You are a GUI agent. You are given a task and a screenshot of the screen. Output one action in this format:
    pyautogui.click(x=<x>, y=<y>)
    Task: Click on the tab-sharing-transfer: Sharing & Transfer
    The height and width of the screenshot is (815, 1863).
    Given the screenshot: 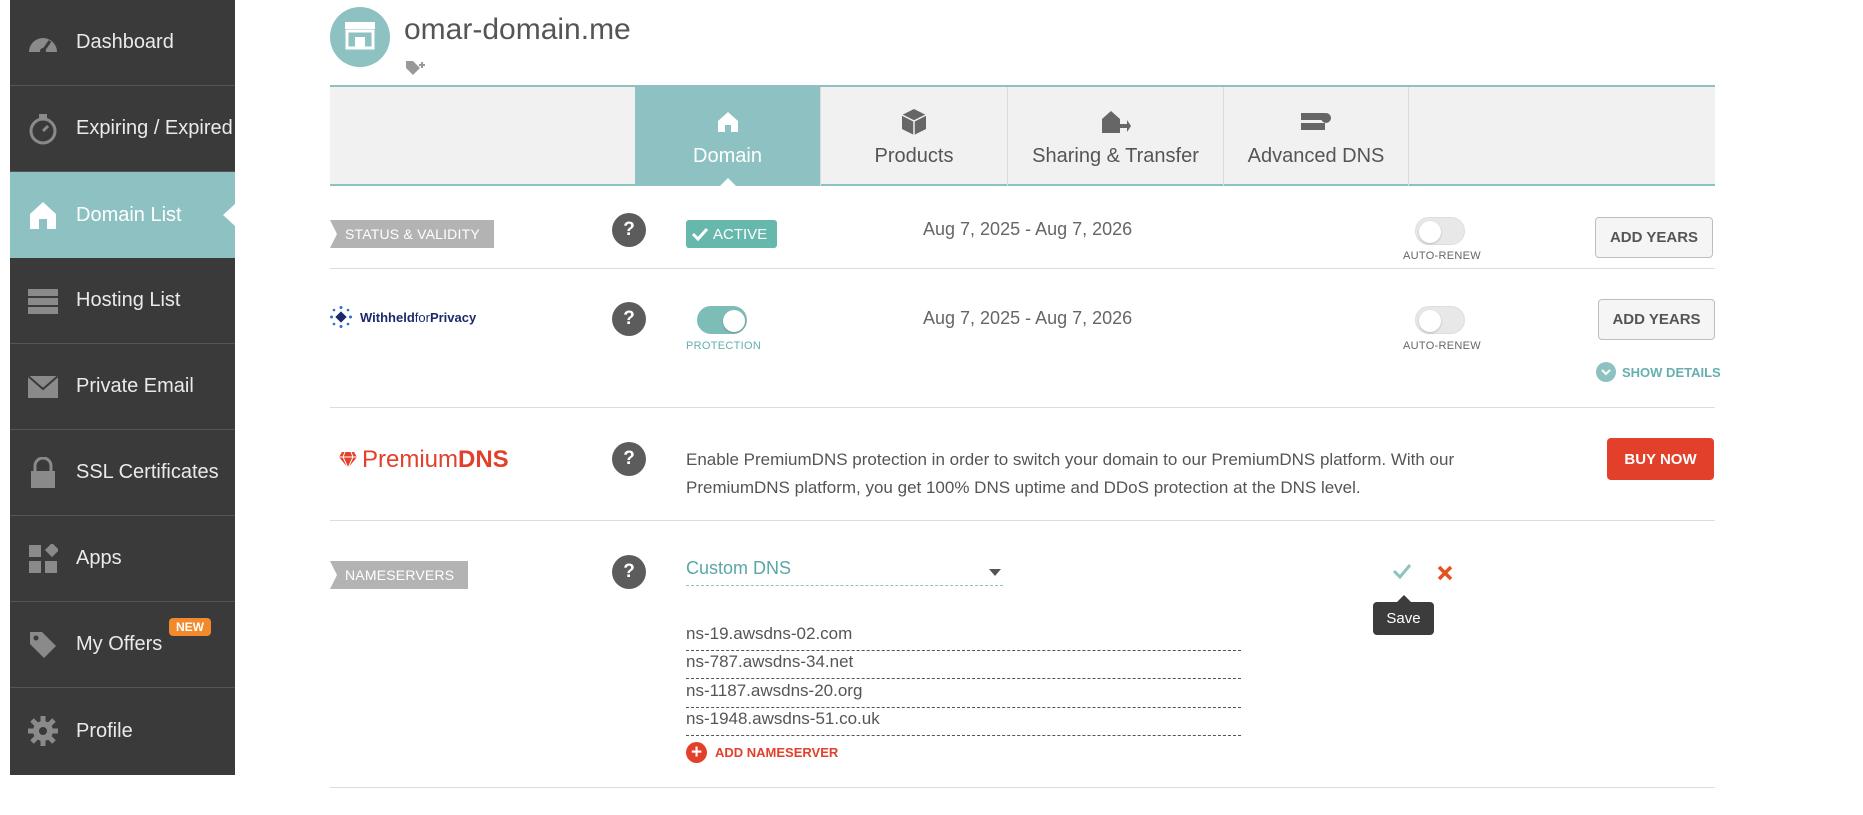 What is the action you would take?
    pyautogui.click(x=1115, y=136)
    